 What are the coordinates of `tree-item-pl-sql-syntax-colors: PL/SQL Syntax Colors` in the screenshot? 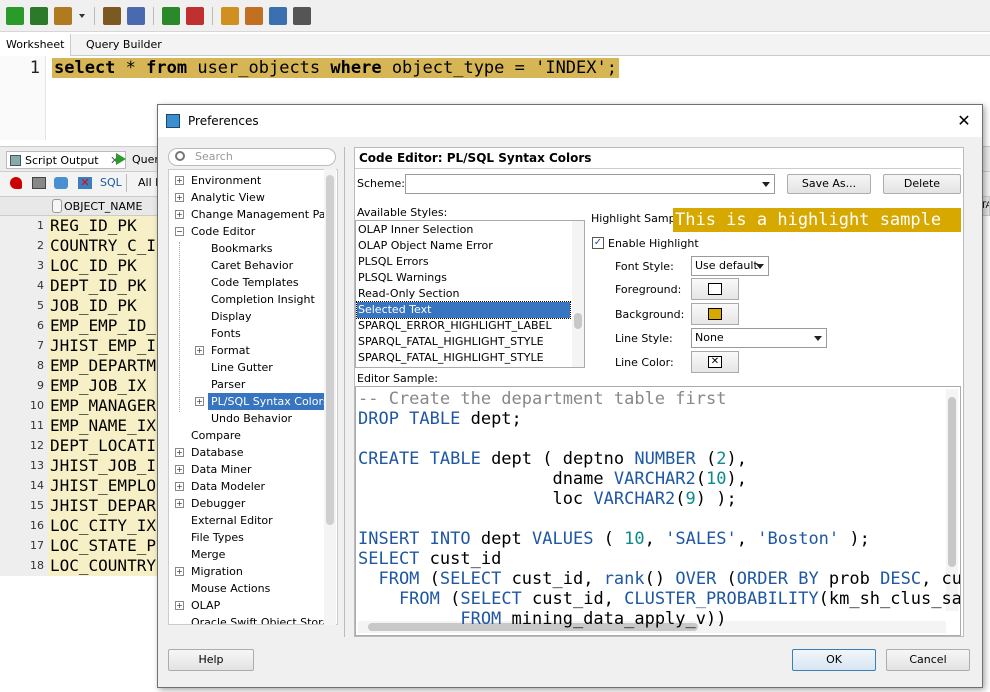 It's located at (270, 401).